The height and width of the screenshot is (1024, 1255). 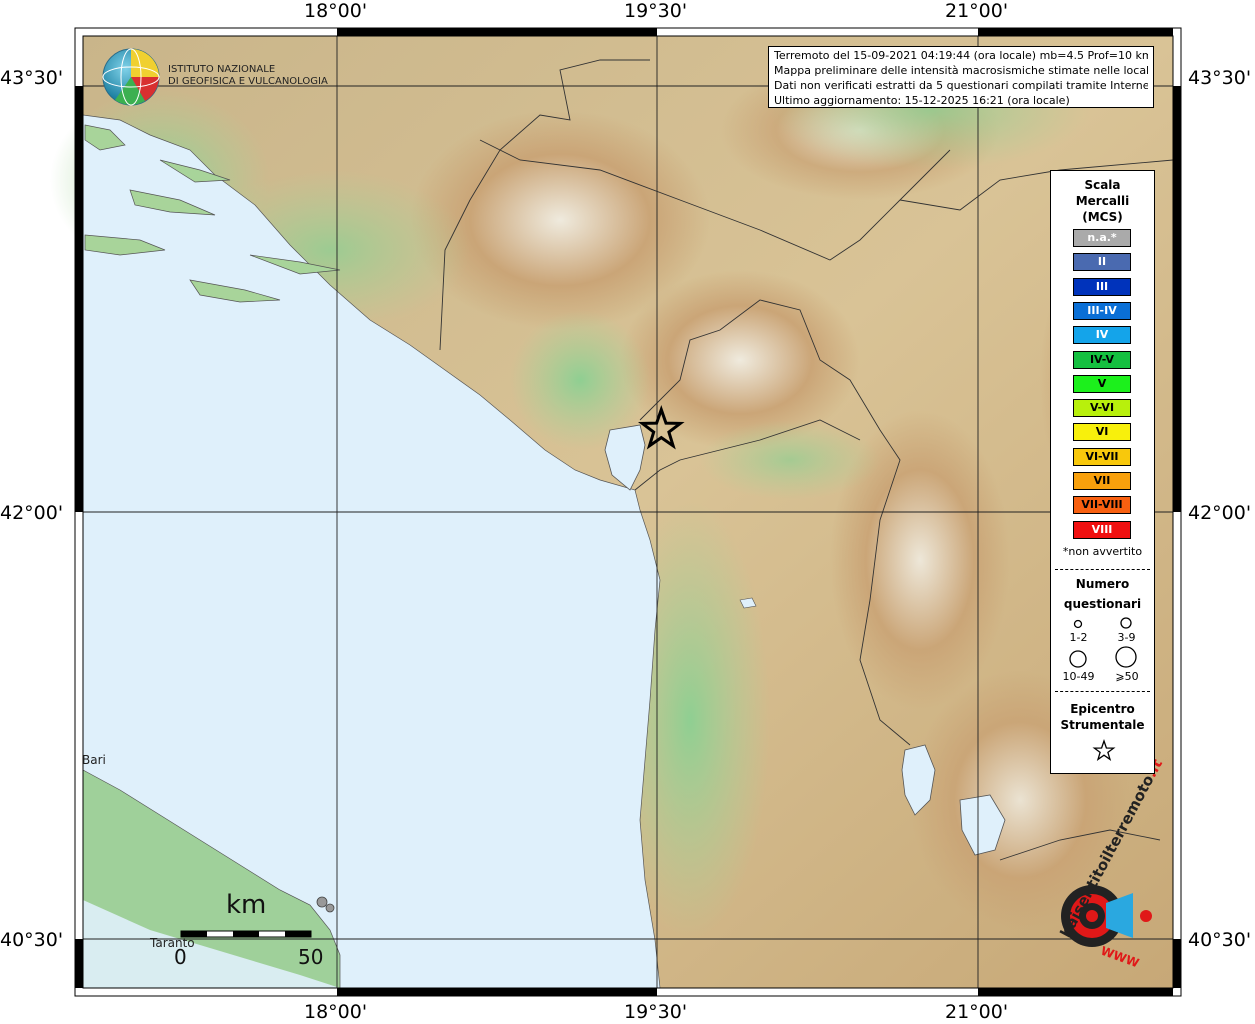 I want to click on legend-swatch-vi-vii: VI-VII, so click(x=1102, y=456).